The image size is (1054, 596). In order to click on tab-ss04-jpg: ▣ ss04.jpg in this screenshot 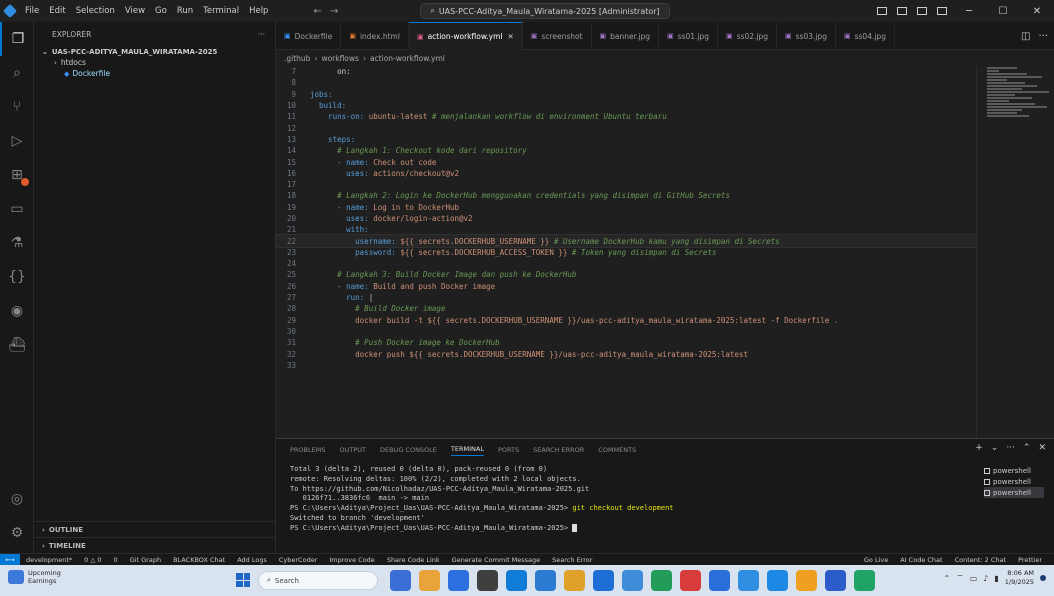, I will do `click(865, 36)`.